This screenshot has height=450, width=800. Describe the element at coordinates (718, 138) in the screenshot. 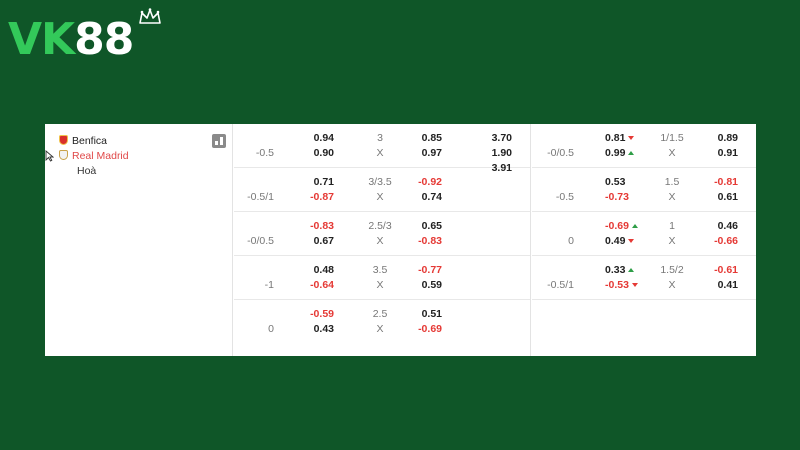

I see `over-odds: 0.89` at that location.